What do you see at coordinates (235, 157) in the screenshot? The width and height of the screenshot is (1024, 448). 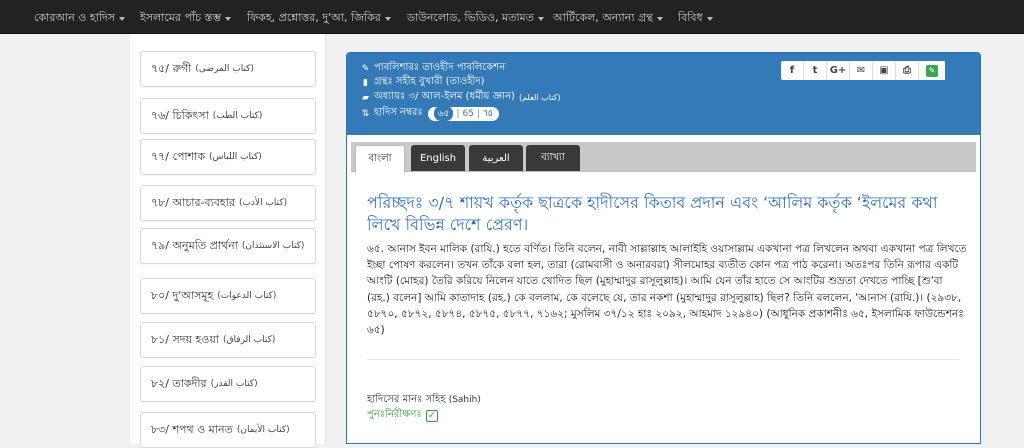 I see `sidebar-item-arabic: (كتاب اللباس)` at bounding box center [235, 157].